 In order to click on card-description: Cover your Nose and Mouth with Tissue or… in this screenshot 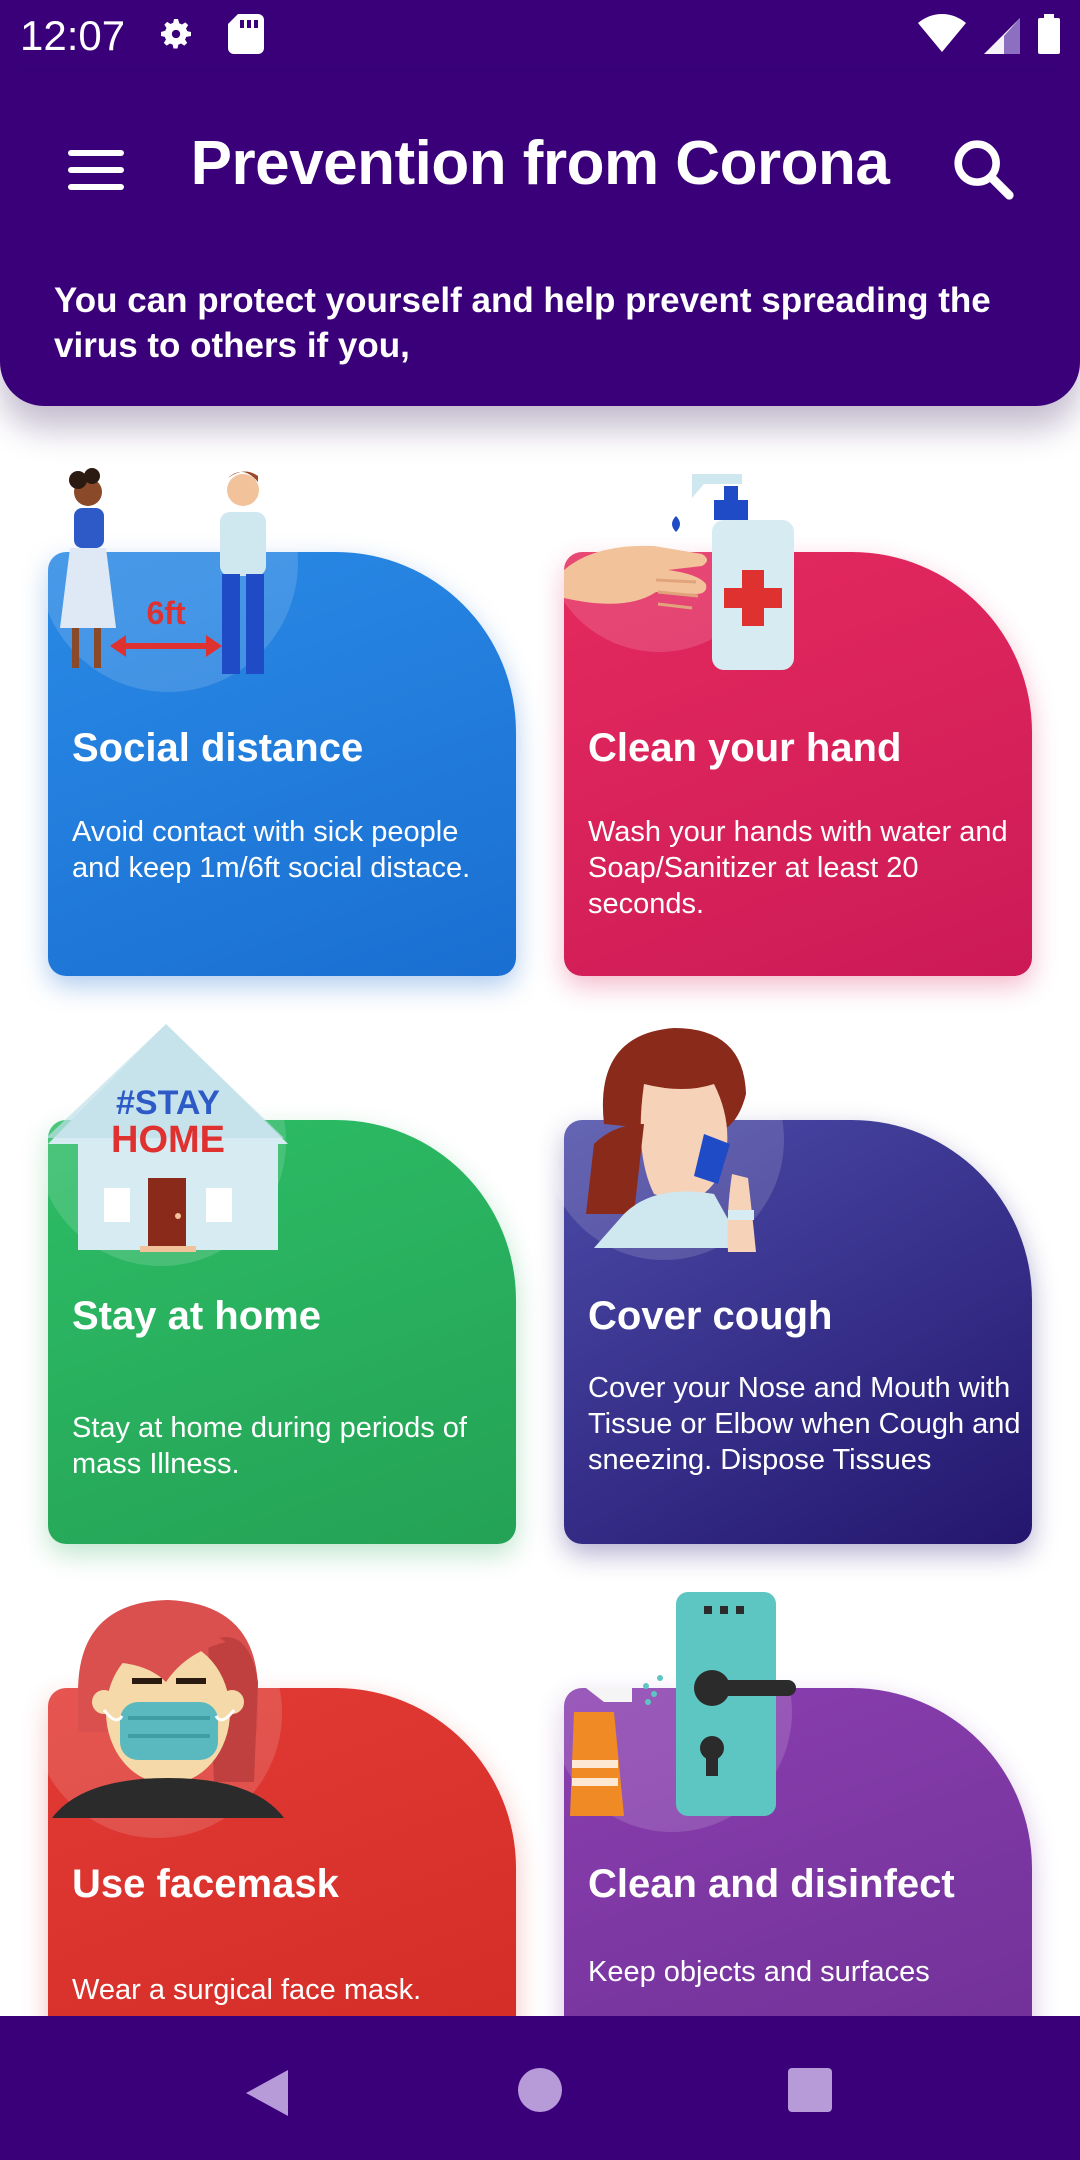, I will do `click(804, 1424)`.